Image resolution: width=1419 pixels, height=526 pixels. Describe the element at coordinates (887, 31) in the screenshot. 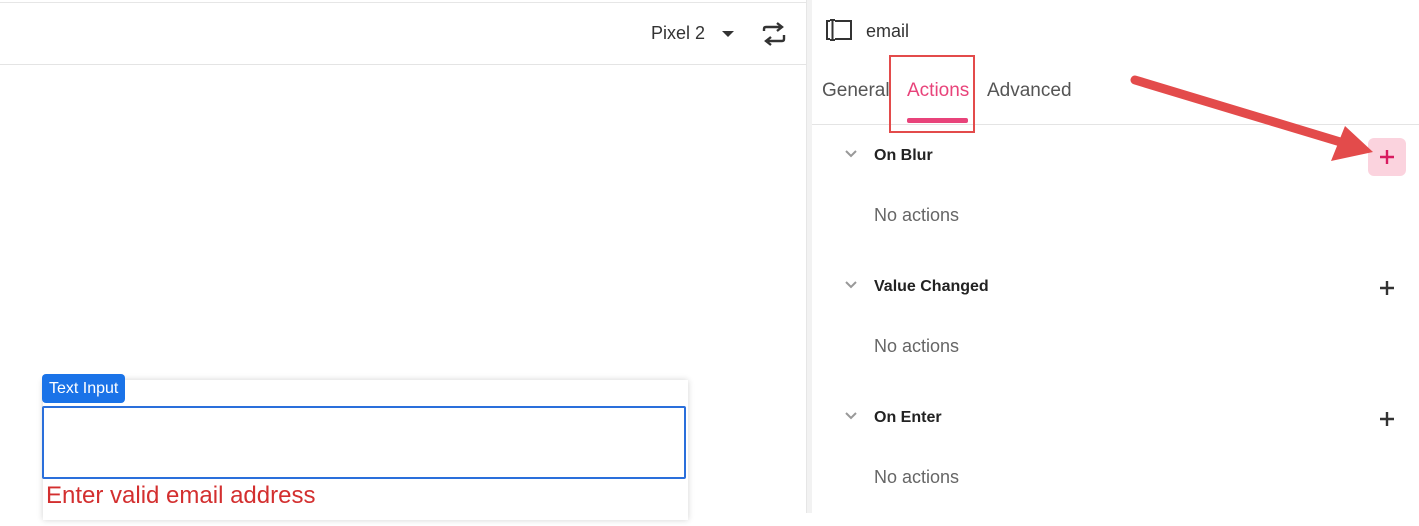

I see `widget-name: email` at that location.